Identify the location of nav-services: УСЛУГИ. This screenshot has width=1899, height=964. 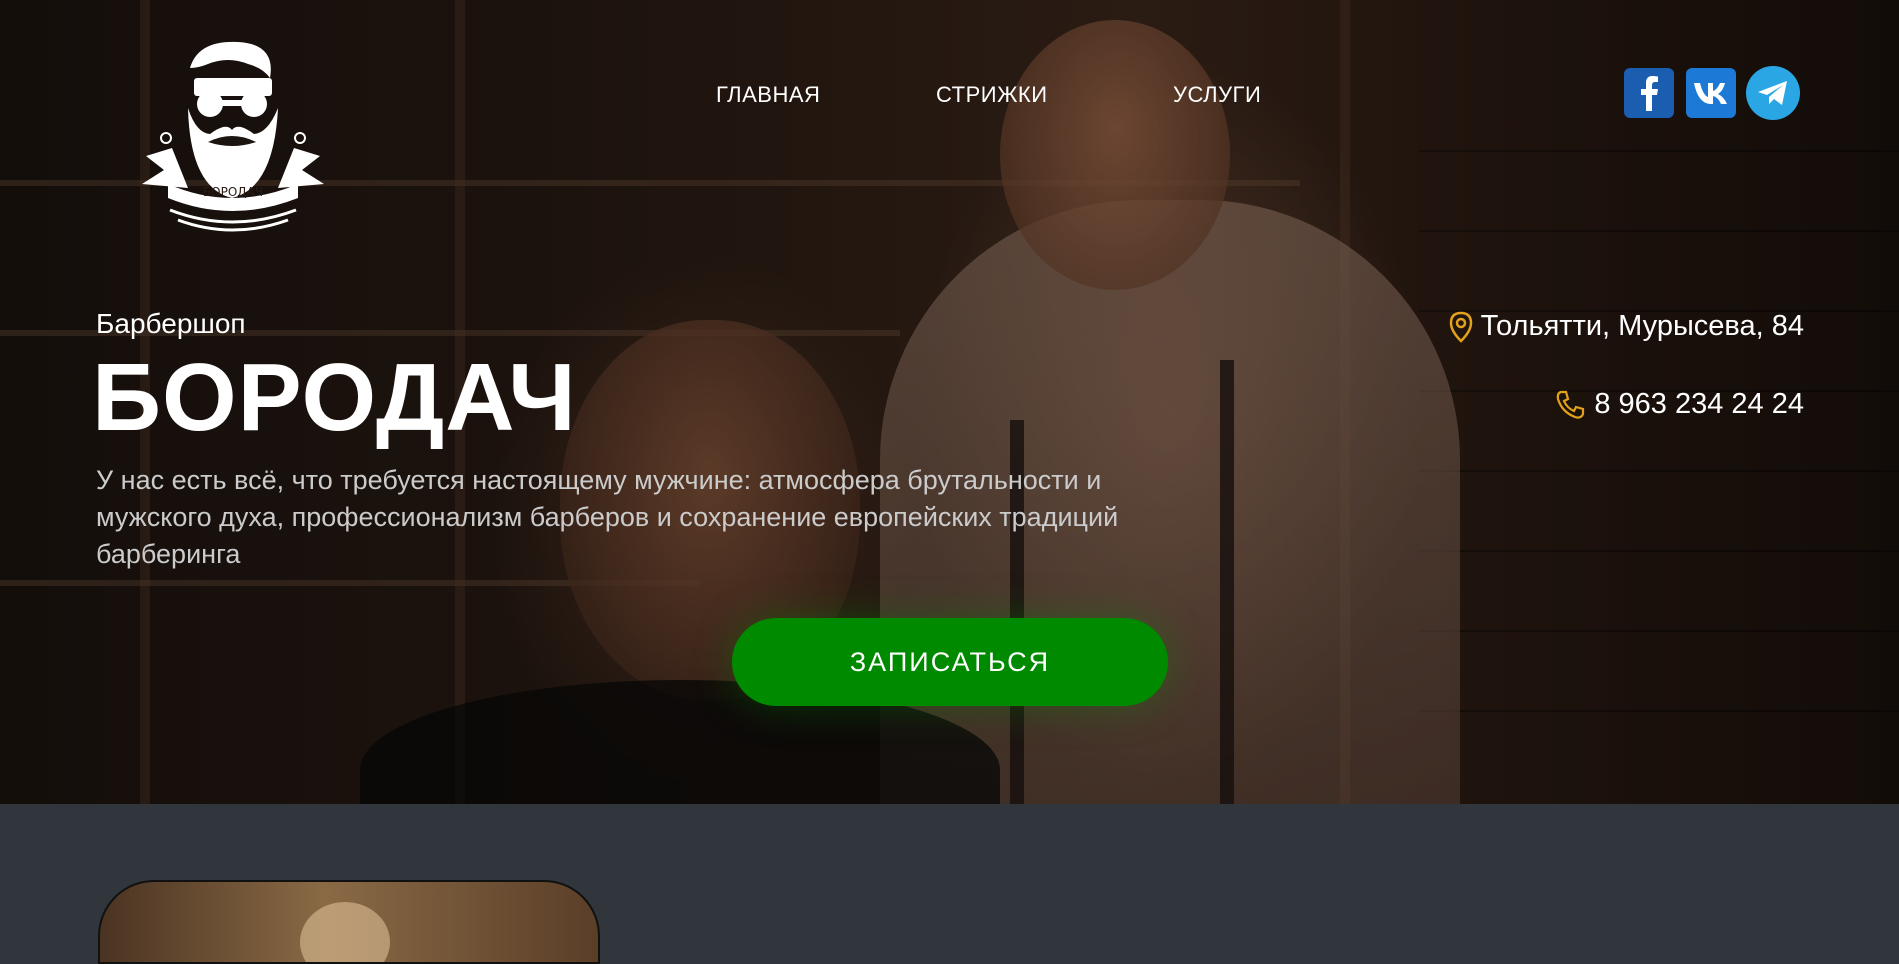
(1217, 95).